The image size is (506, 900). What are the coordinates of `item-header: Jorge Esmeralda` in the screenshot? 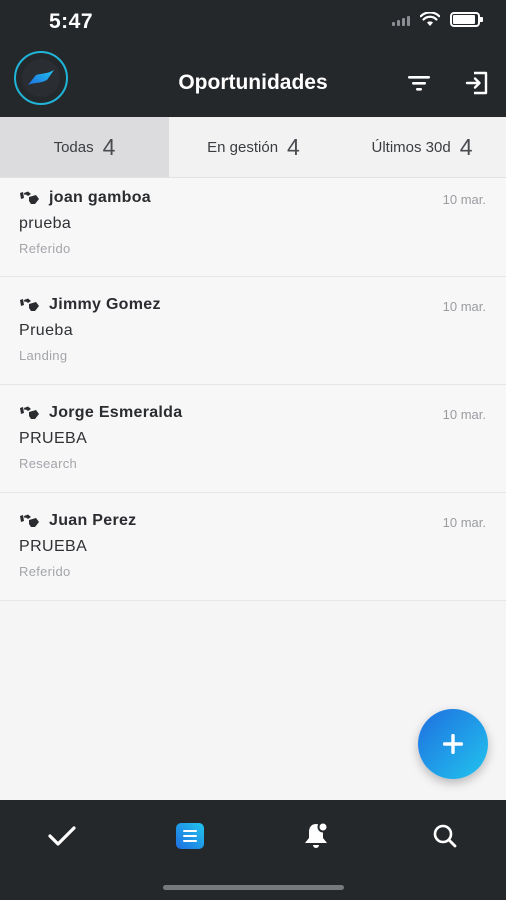 It's located at (100, 413).